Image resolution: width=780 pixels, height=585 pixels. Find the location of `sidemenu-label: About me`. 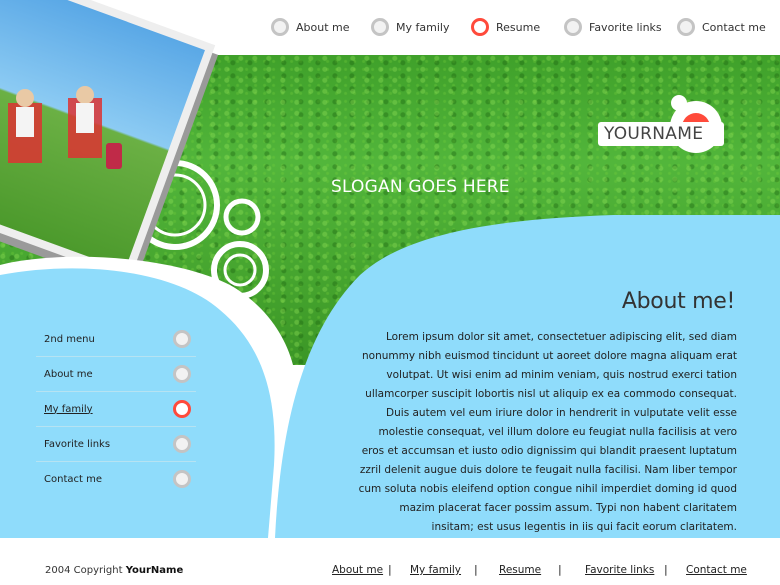

sidemenu-label: About me is located at coordinates (68, 374).